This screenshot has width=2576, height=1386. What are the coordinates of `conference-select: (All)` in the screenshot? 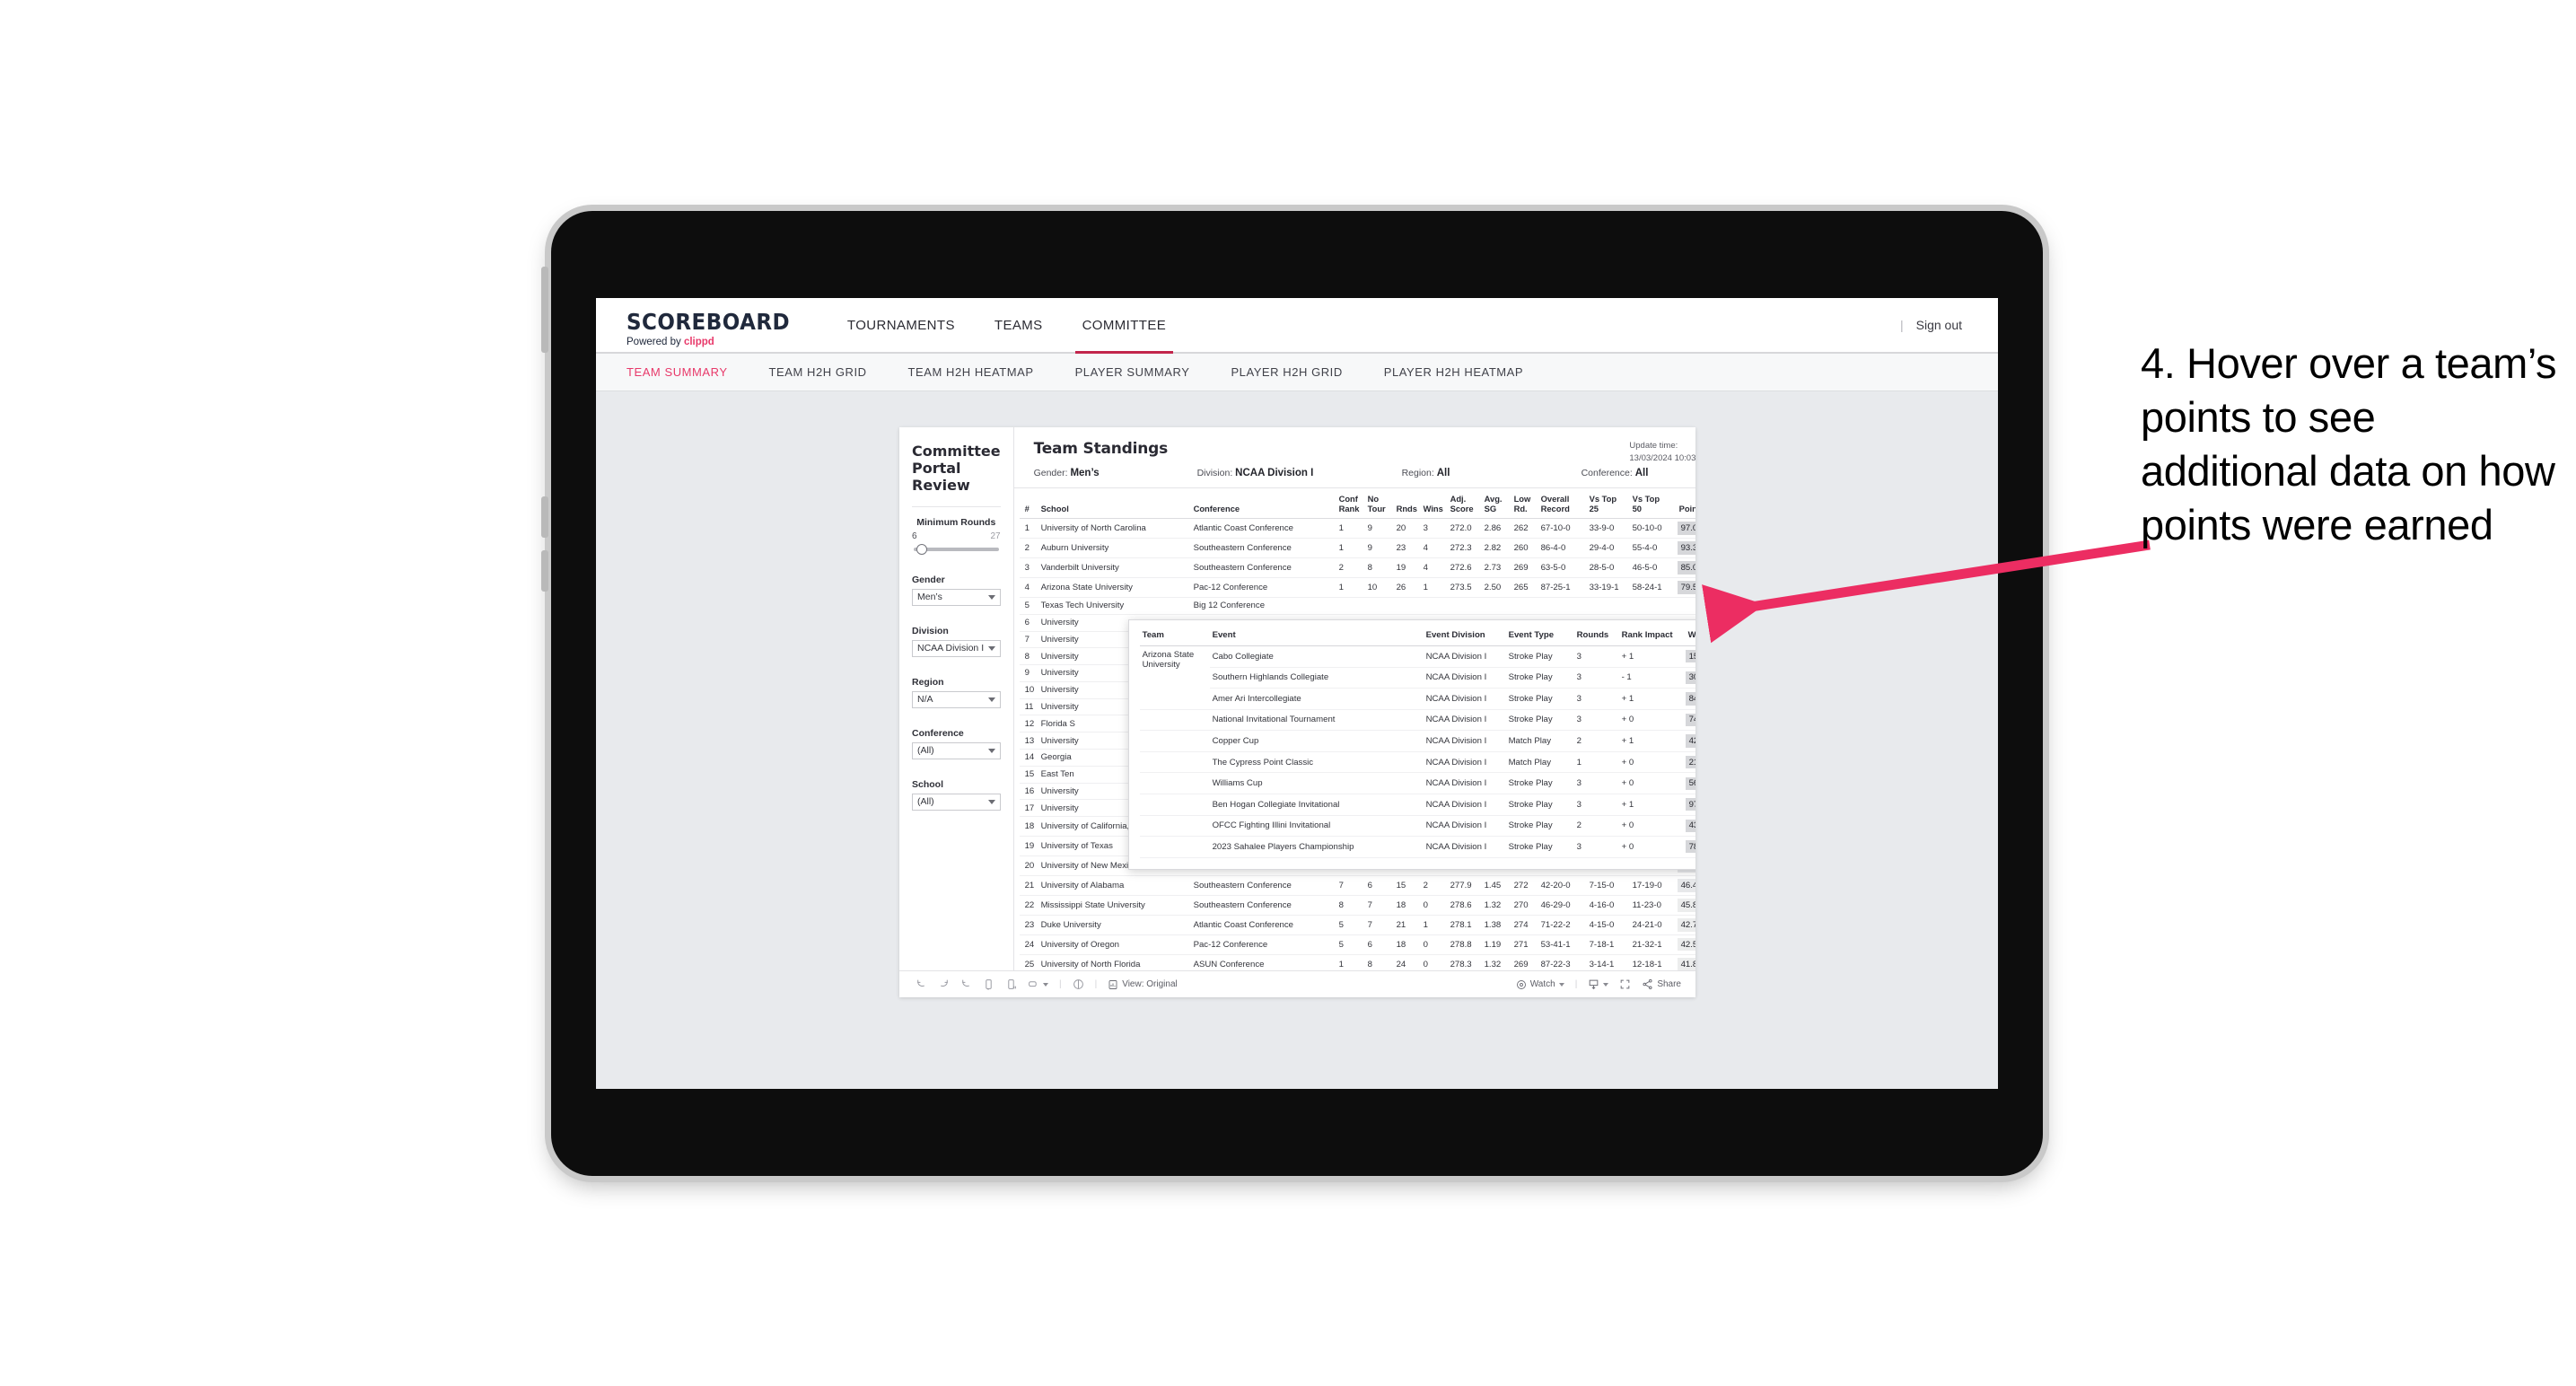 It's located at (956, 750).